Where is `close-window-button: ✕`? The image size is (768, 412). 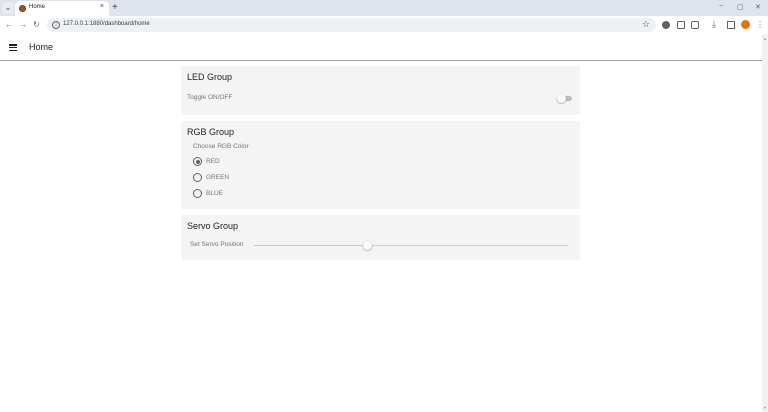 close-window-button: ✕ is located at coordinates (758, 7).